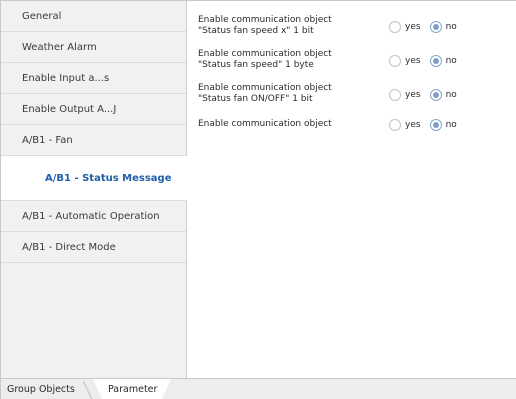  What do you see at coordinates (93, 140) in the screenshot?
I see `sidebar-item-fan: A/B1 - Fan` at bounding box center [93, 140].